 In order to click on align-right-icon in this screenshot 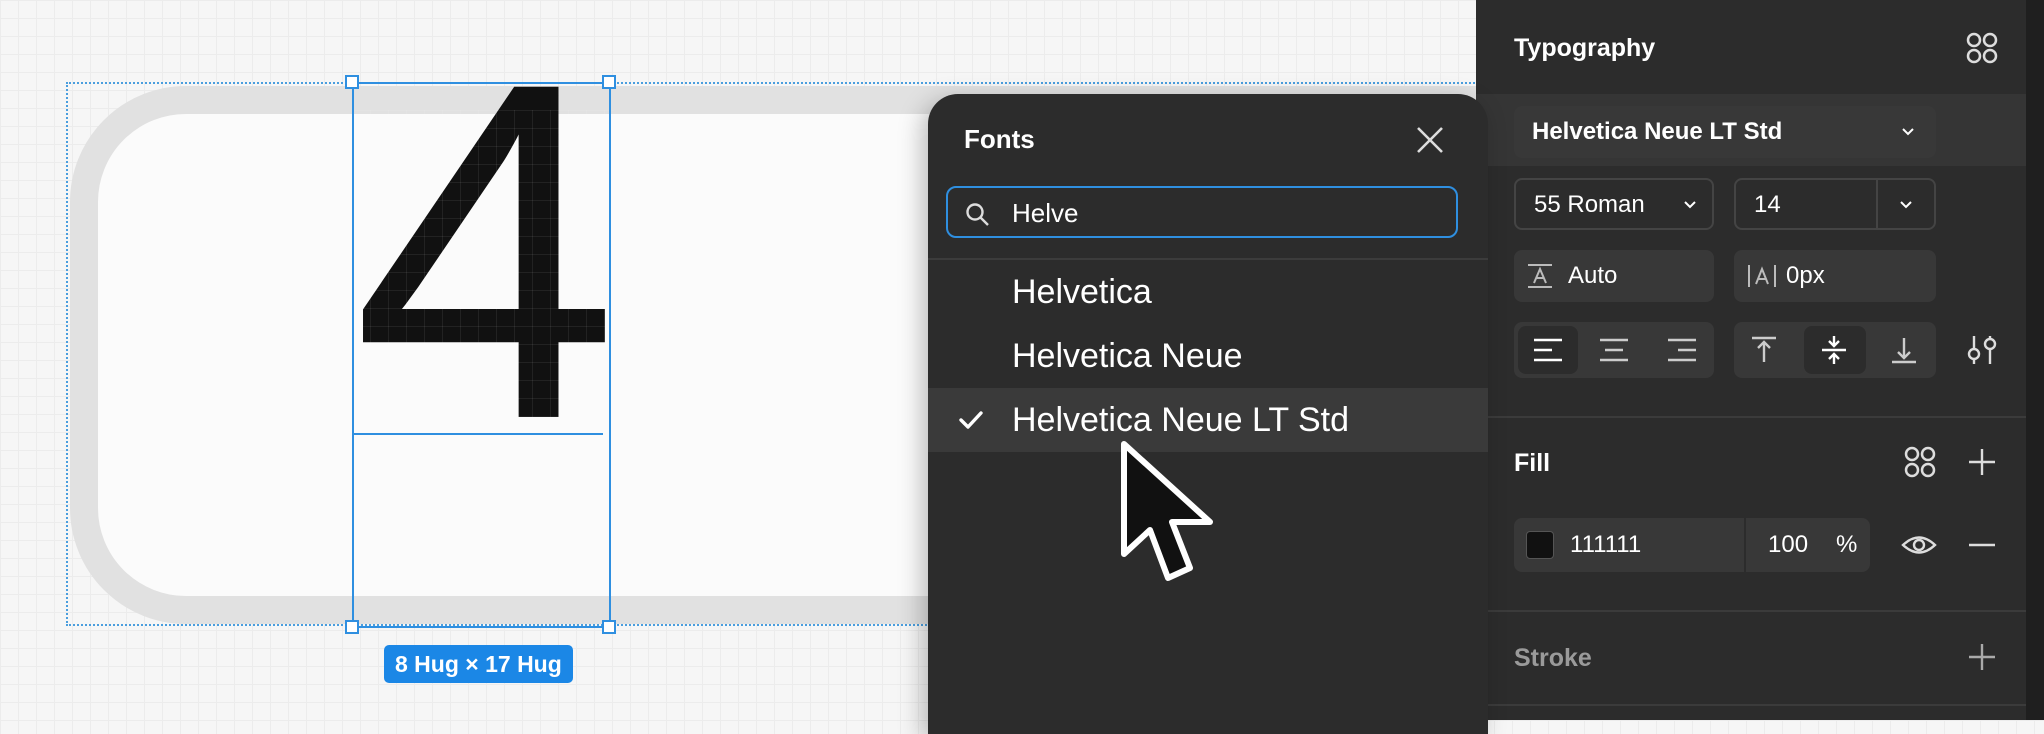, I will do `click(1682, 350)`.